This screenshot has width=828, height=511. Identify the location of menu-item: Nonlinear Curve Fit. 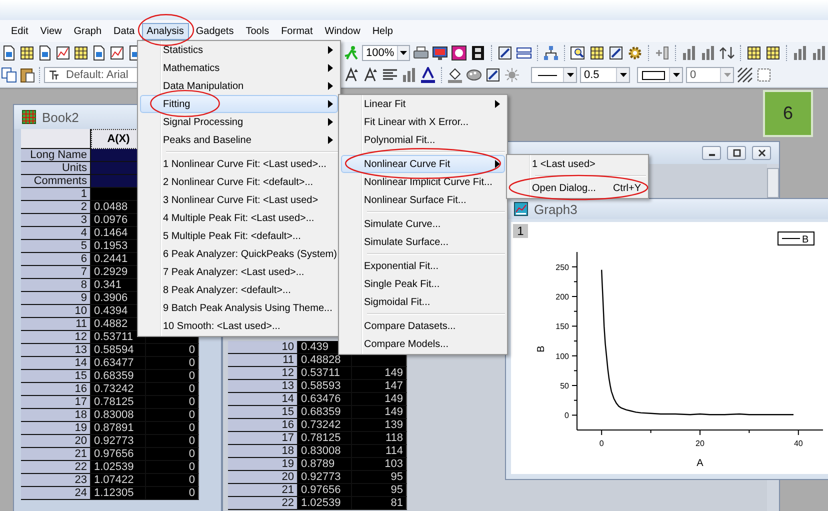
(423, 164).